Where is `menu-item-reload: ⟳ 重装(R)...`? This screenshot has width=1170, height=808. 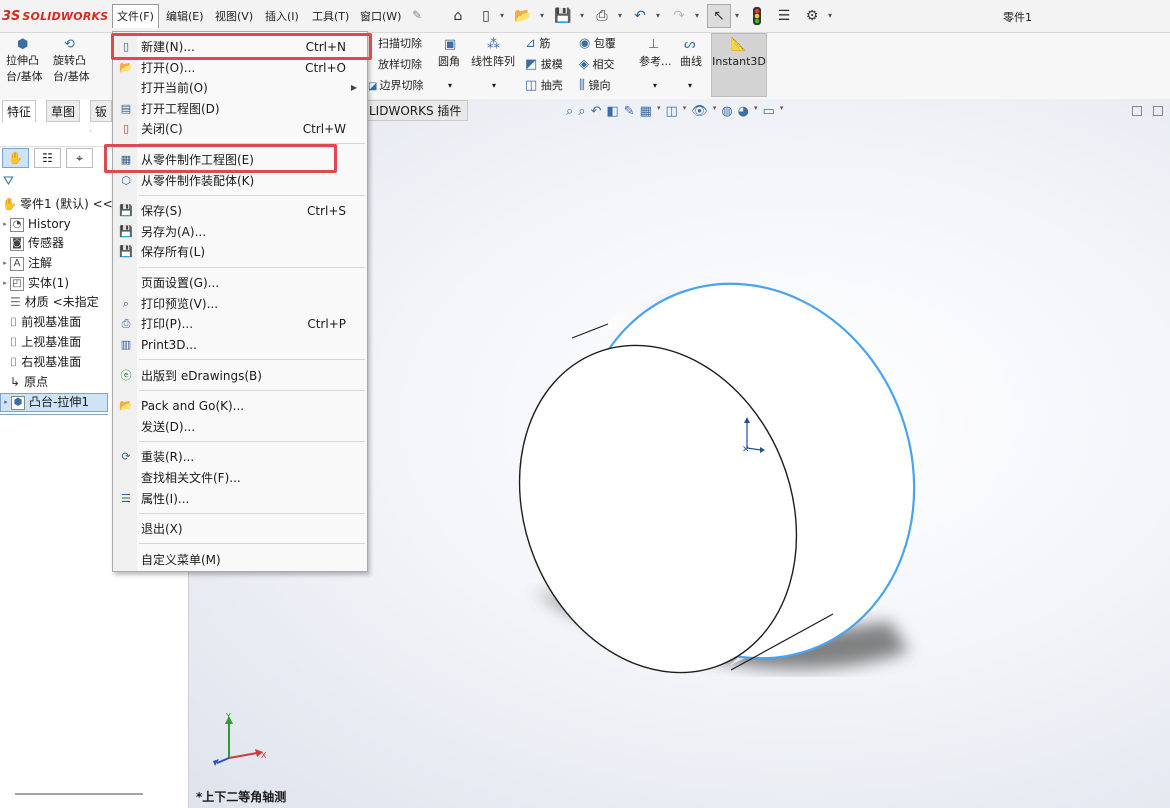
menu-item-reload: ⟳ 重装(R)... is located at coordinates (240, 457).